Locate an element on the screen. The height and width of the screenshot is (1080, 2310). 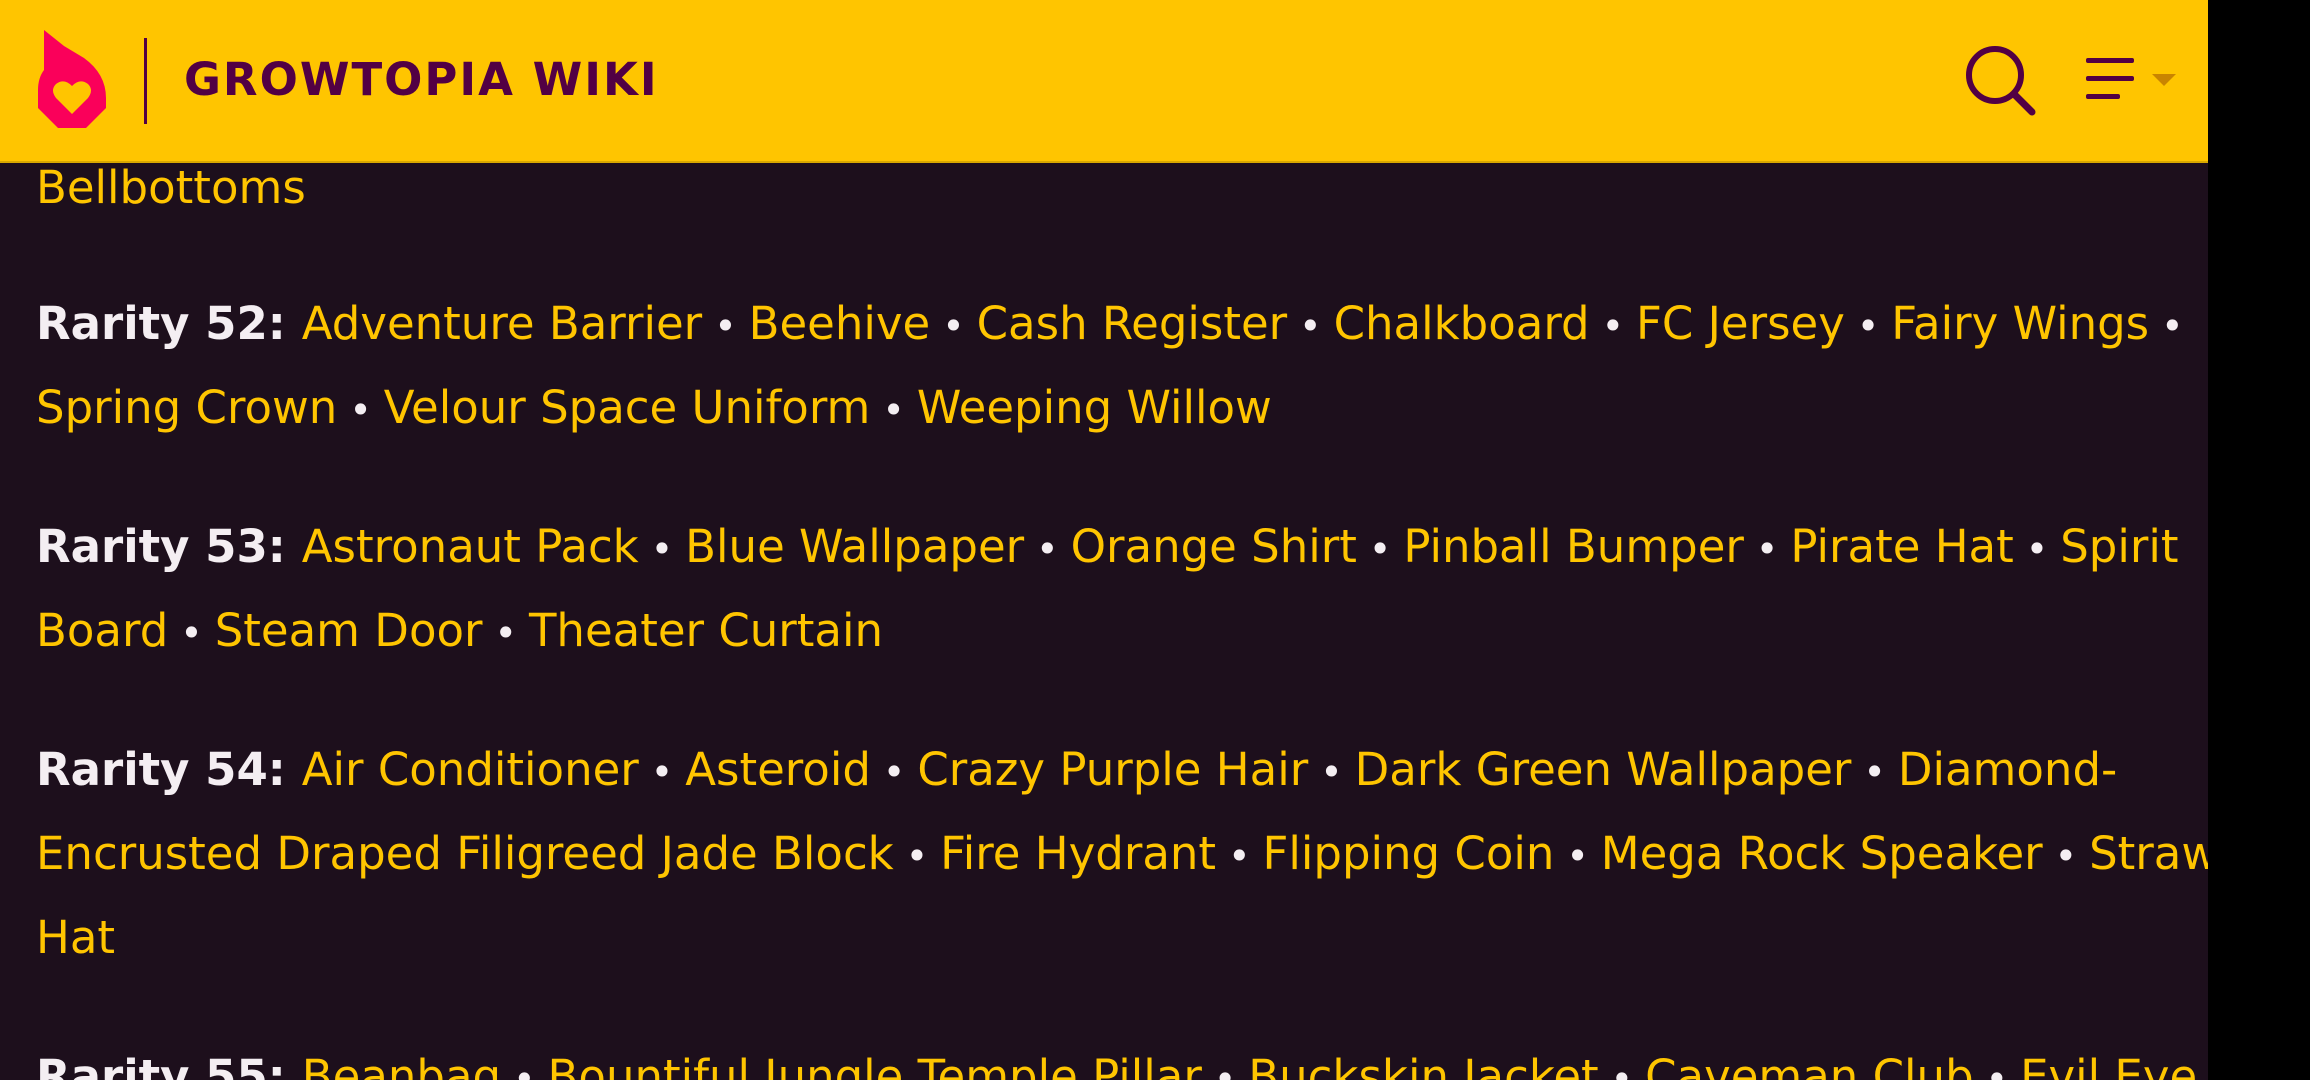
item-link: Crazy Purple Hair is located at coordinates (1112, 769).